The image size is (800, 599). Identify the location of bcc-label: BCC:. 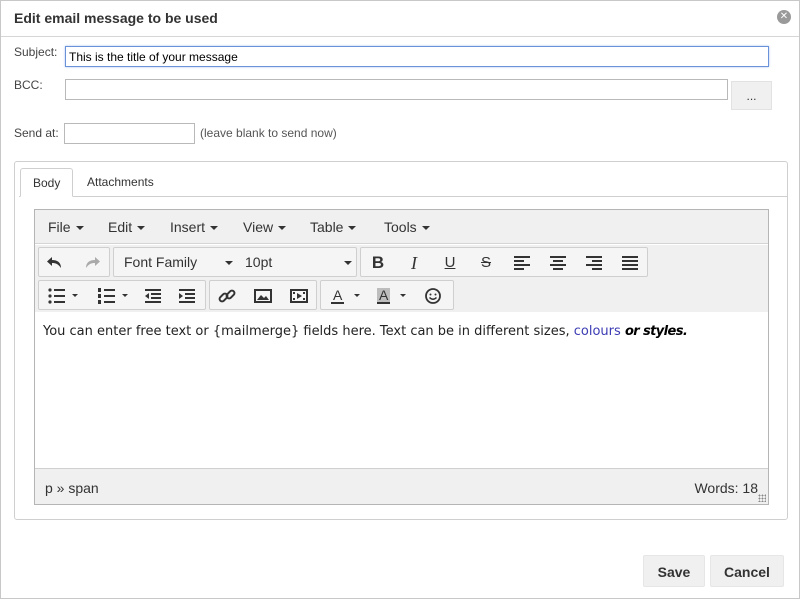
(28, 85).